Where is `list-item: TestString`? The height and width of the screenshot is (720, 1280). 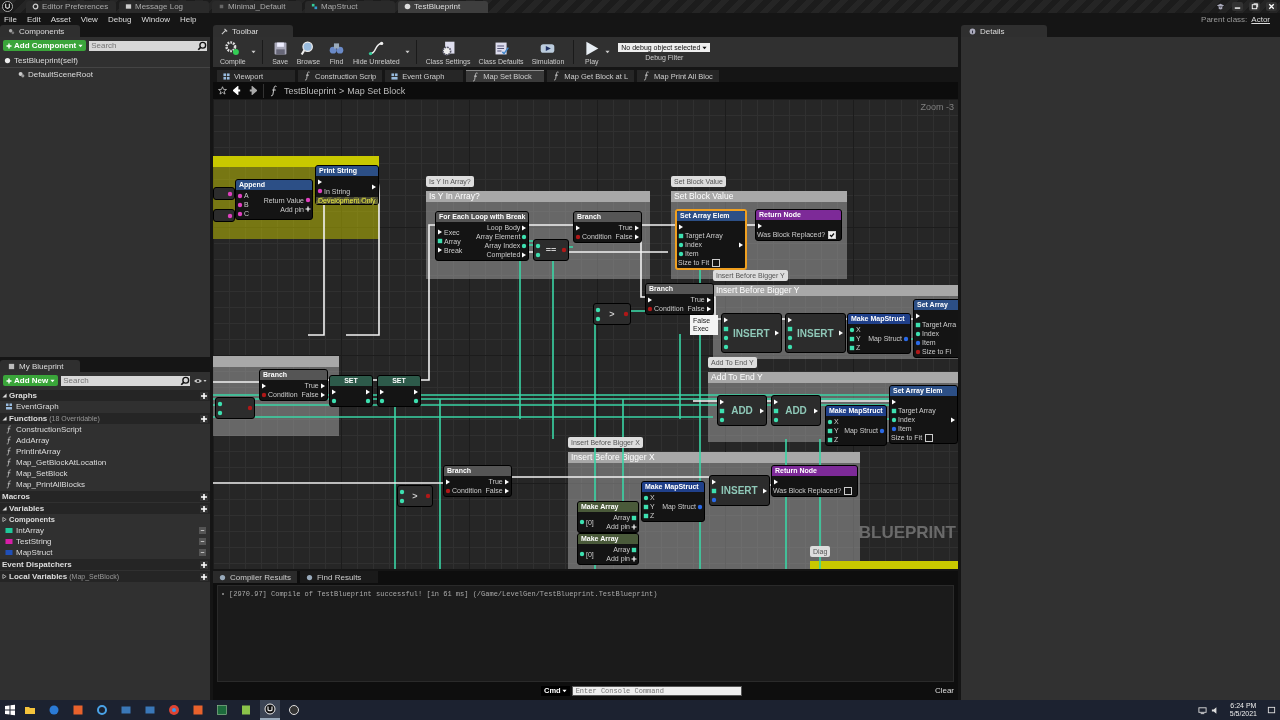 list-item: TestString is located at coordinates (105, 541).